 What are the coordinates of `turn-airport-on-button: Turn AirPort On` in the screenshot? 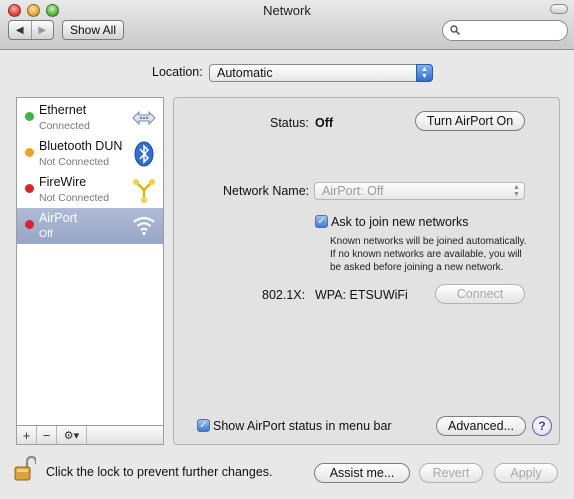 It's located at (470, 121).